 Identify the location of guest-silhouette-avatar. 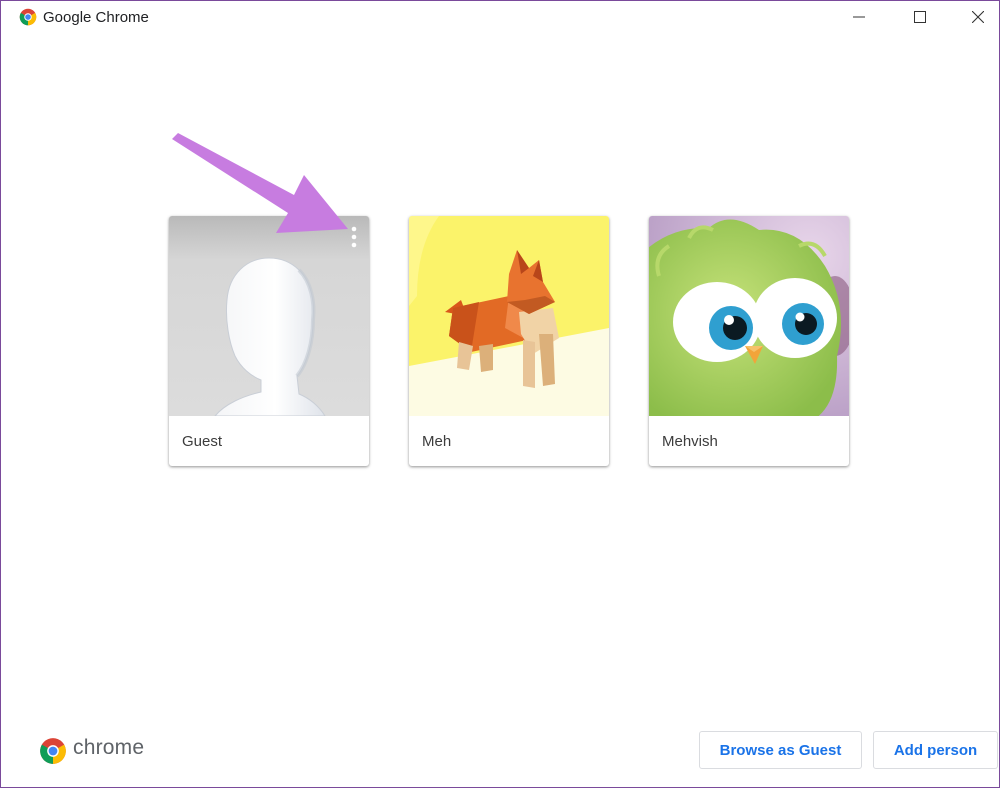
(269, 316).